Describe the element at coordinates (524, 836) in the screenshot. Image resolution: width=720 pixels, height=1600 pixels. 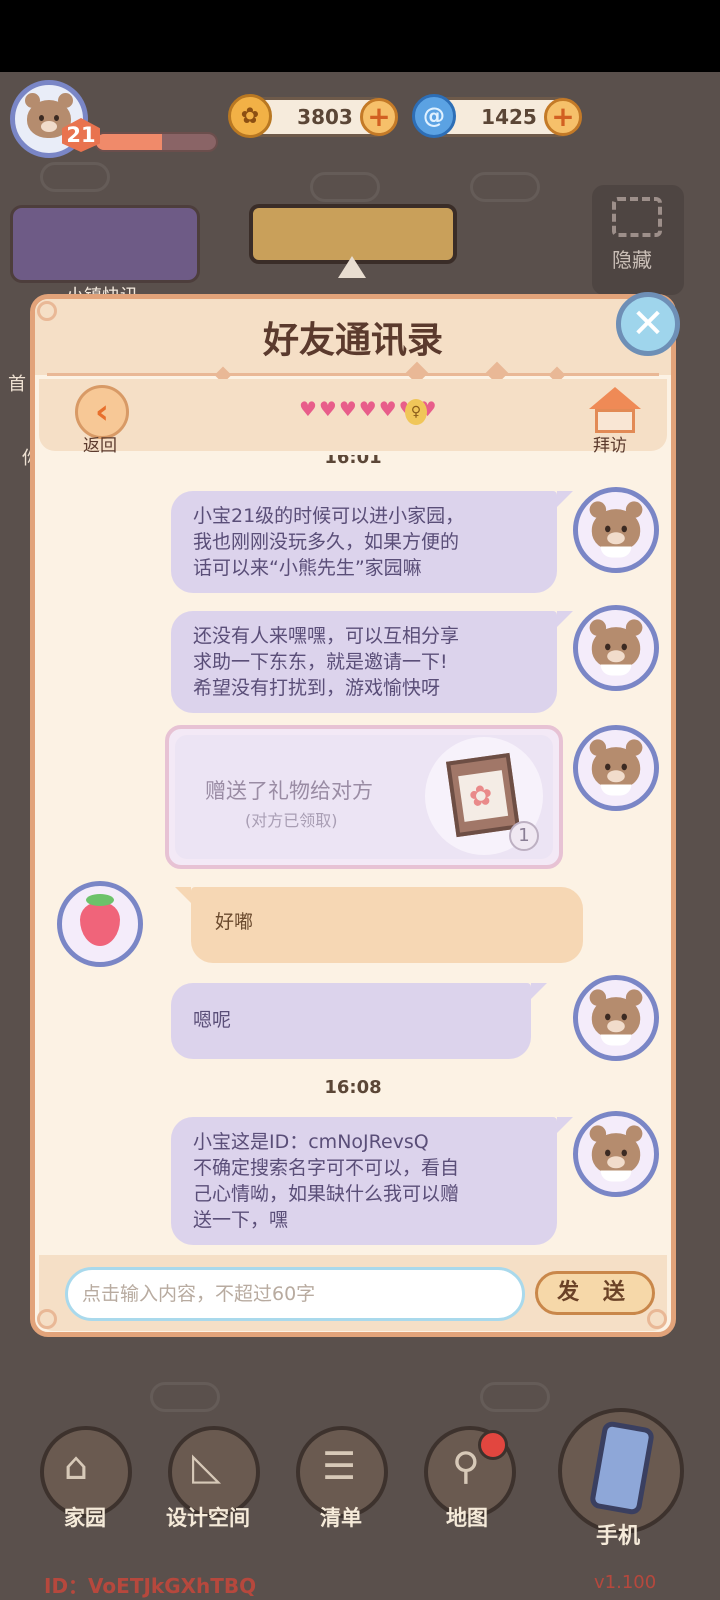
I see `gift-count-badge: 1` at that location.